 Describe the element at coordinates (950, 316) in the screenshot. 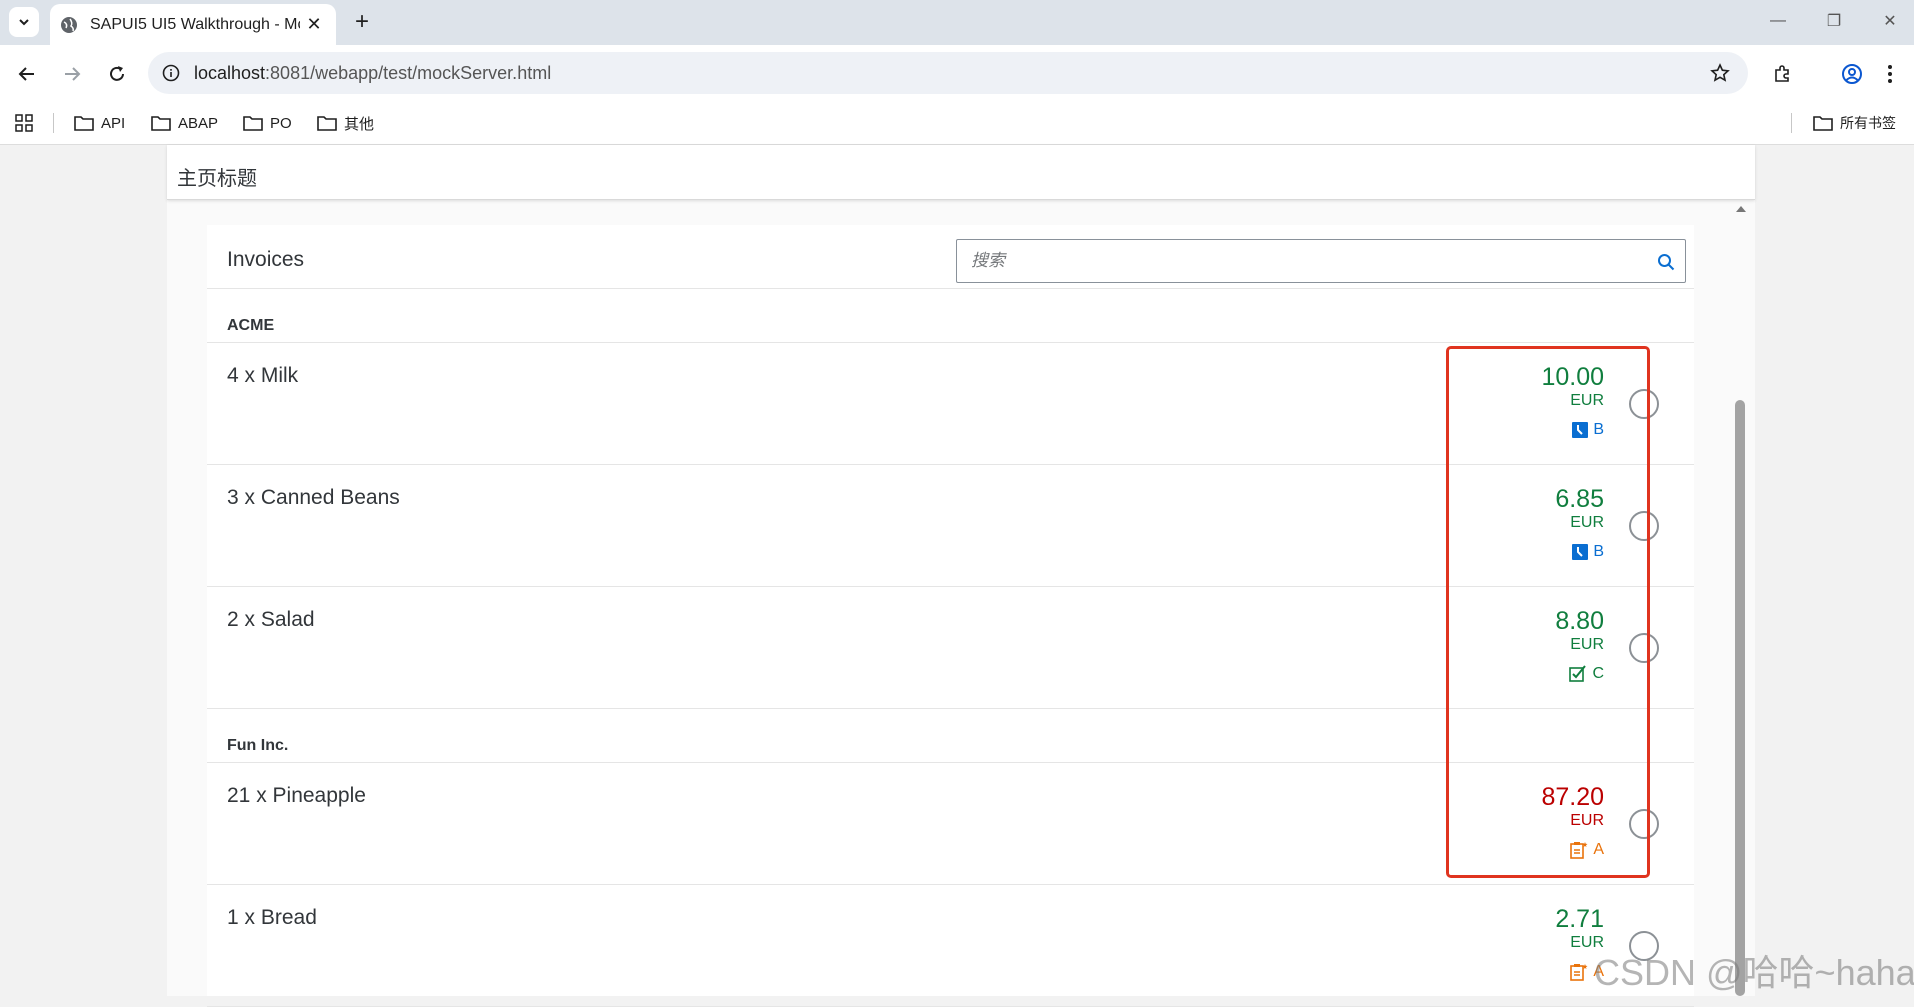

I see `group-header: ACME` at that location.